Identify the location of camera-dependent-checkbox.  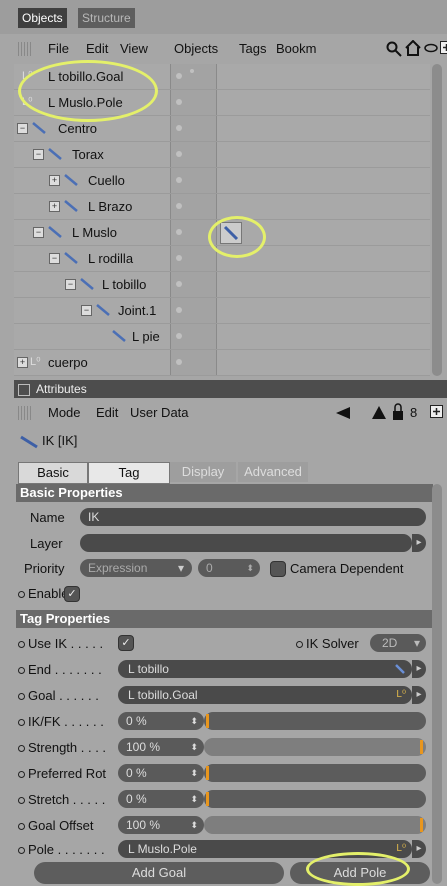
(278, 569).